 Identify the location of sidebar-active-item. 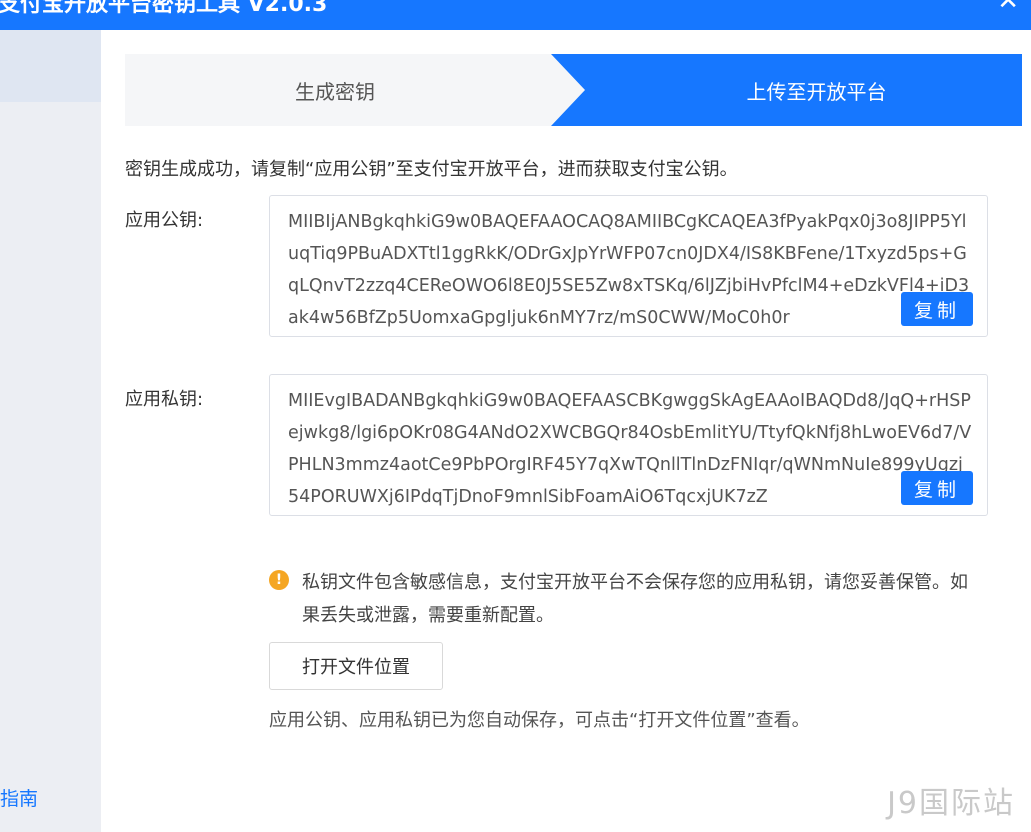
(50, 66).